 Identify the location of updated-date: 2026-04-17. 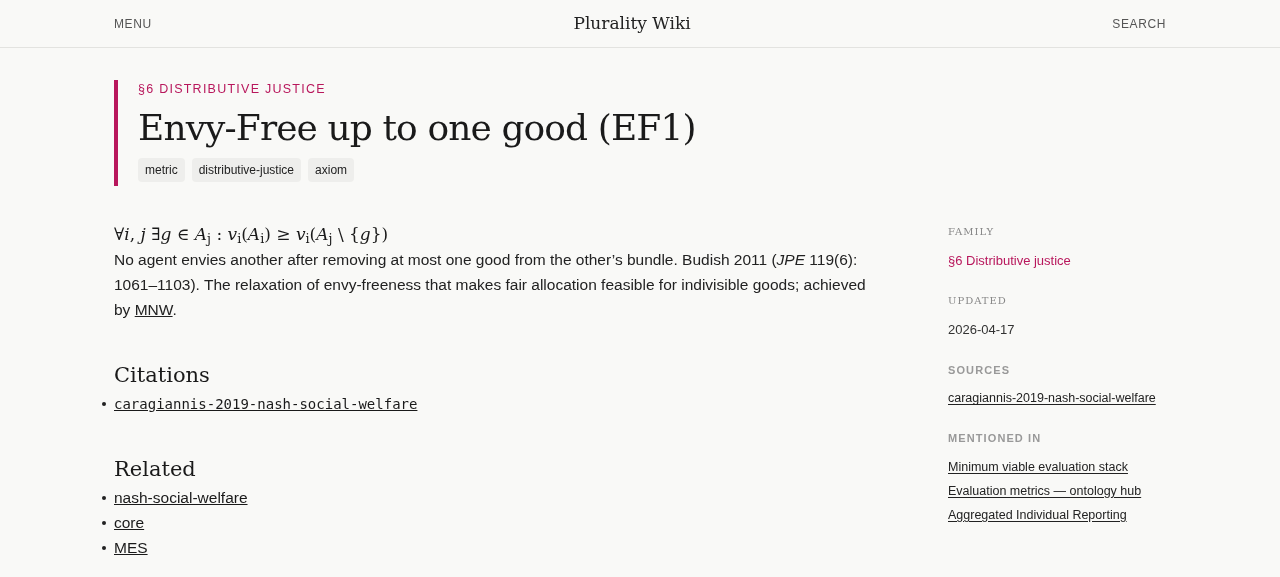
(982, 329).